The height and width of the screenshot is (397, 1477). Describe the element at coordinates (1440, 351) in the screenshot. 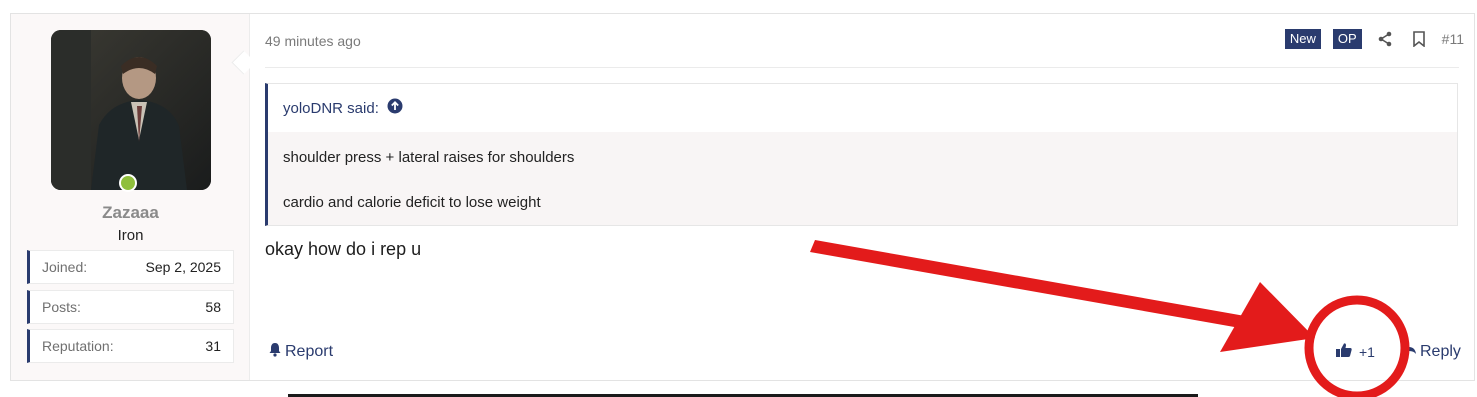

I see `reply-label: Reply` at that location.